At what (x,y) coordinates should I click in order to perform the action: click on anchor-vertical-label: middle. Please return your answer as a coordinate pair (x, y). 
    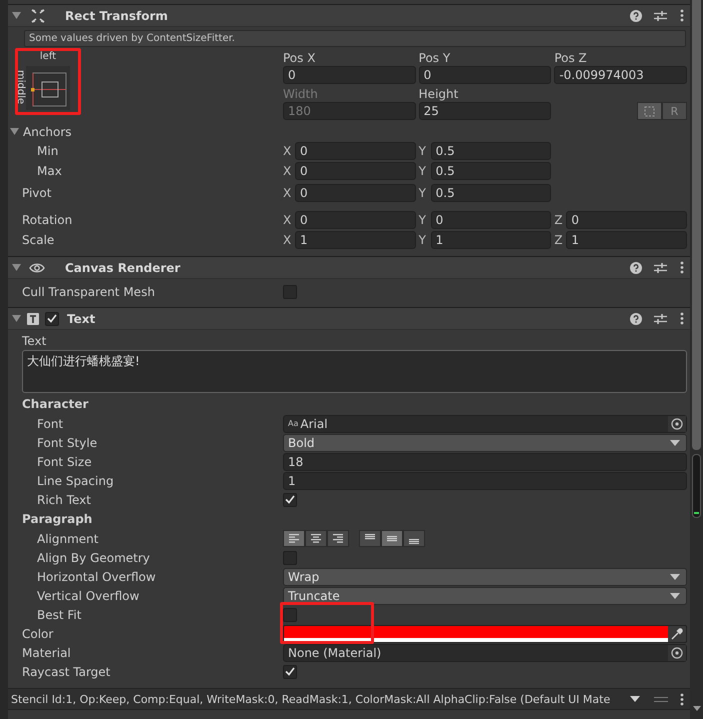
    Looking at the image, I should click on (20, 87).